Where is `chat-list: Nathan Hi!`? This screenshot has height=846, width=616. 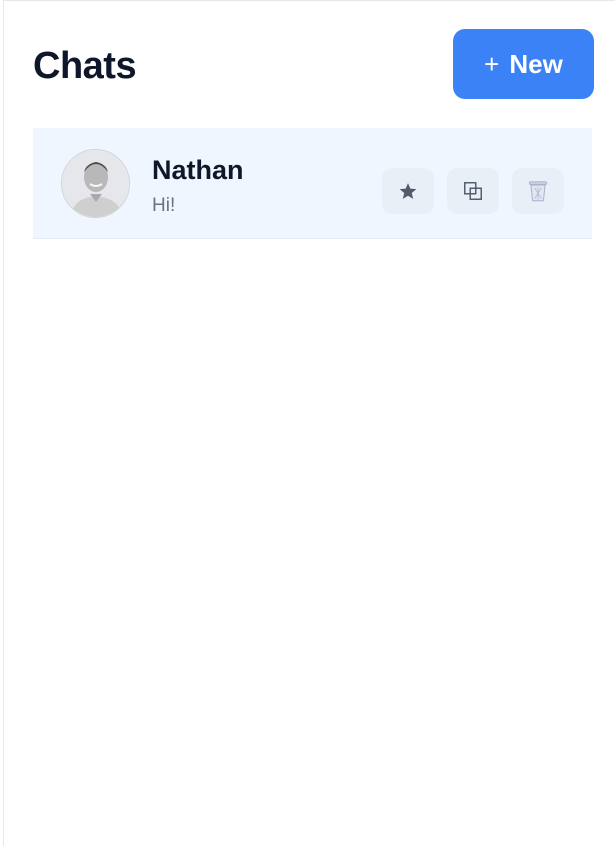 chat-list: Nathan Hi! is located at coordinates (312, 183).